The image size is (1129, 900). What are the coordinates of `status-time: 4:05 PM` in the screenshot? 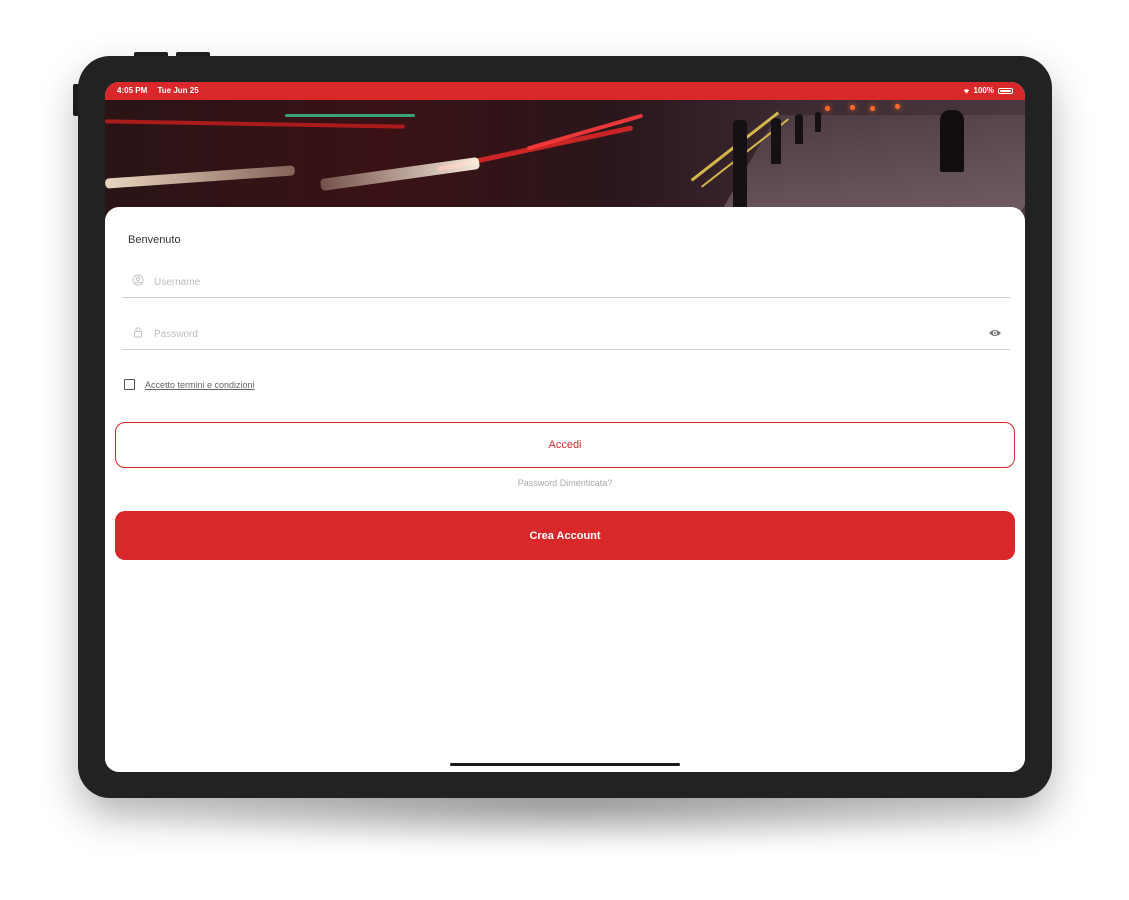 It's located at (132, 90).